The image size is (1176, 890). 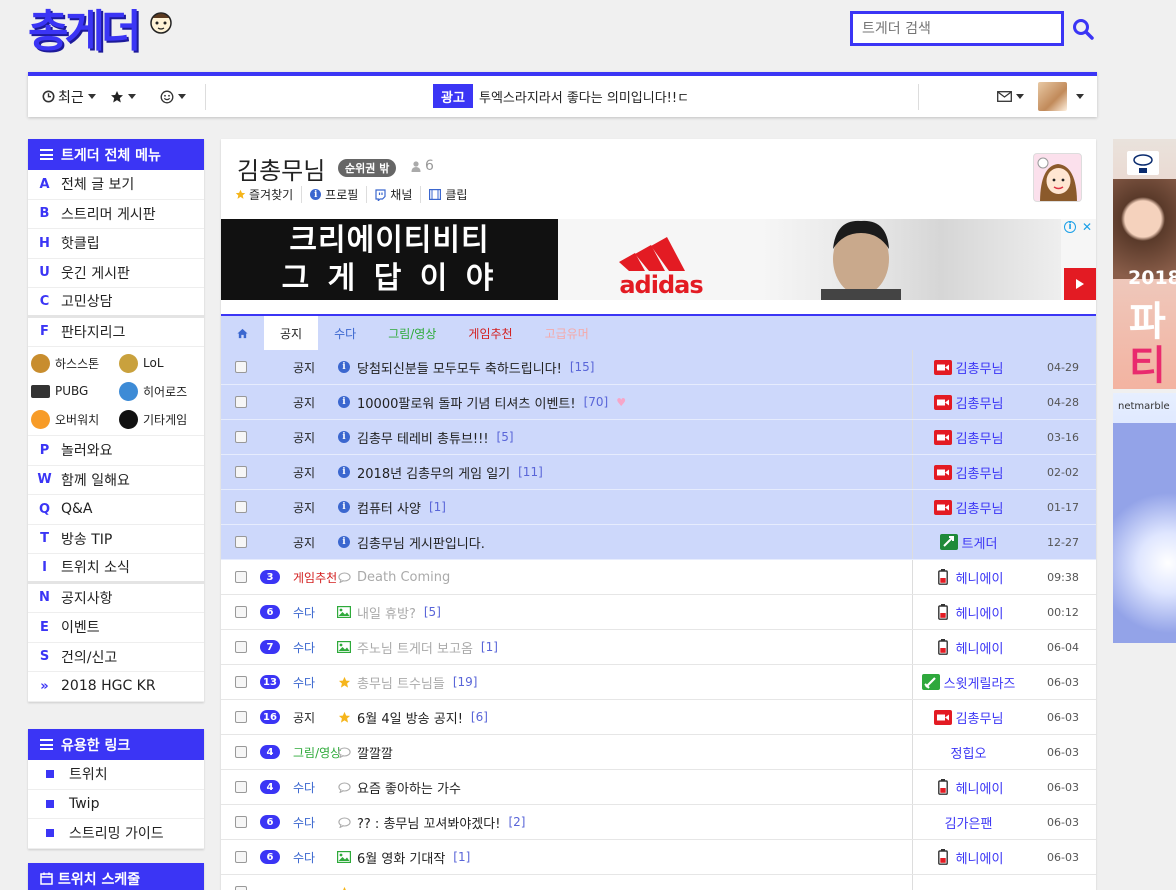 I want to click on sidebar-item-2018 HGC KR: » 2018 HGC KR, so click(x=116, y=687).